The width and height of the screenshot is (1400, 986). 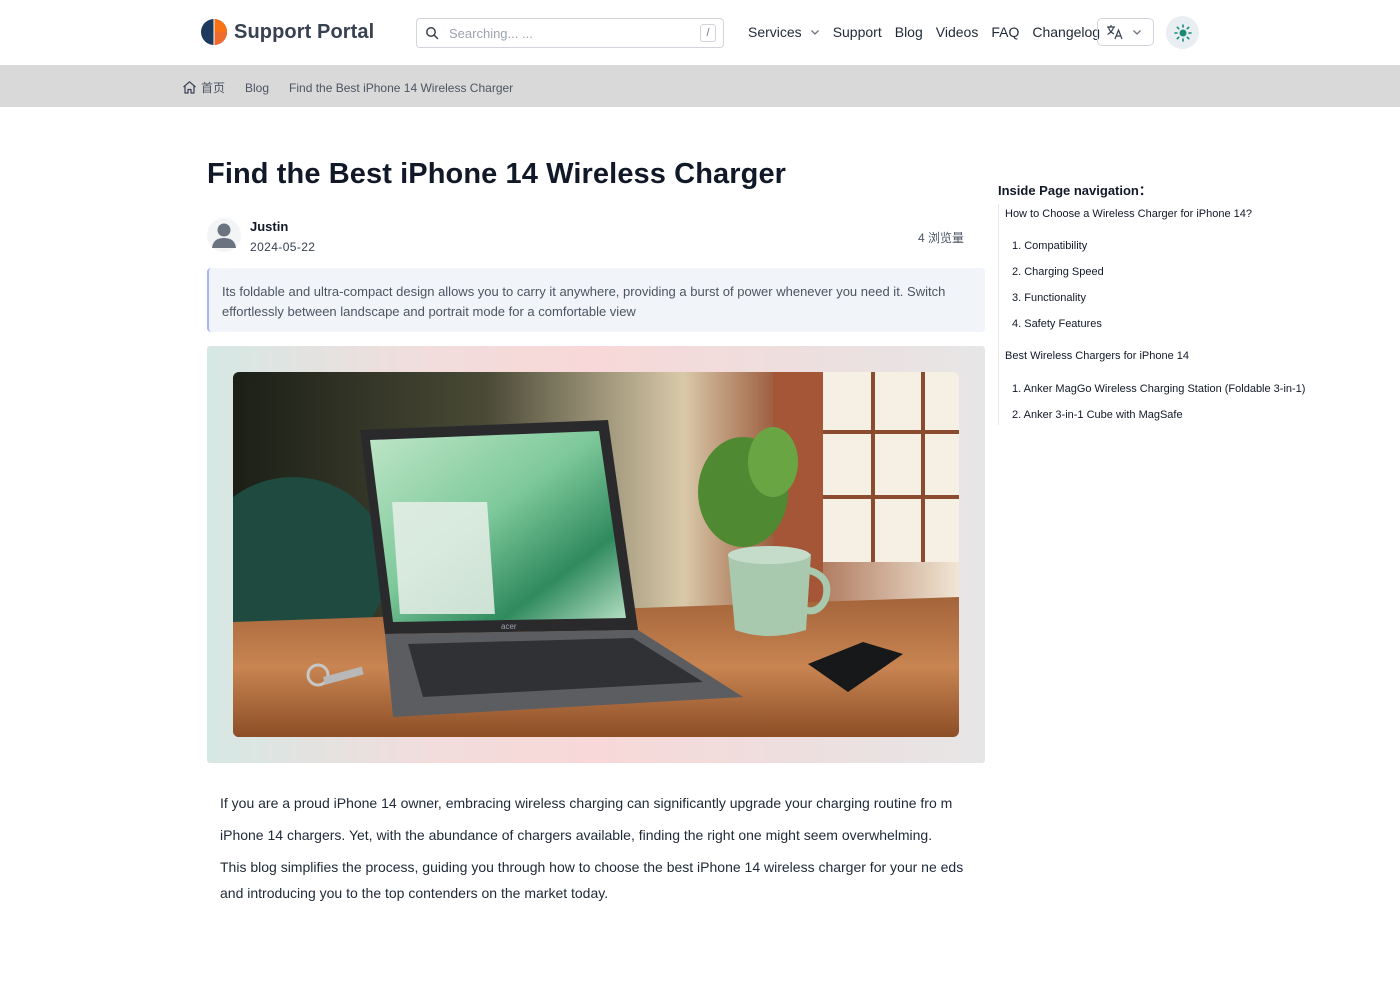 I want to click on view-count: 4 浏览量, so click(x=941, y=238).